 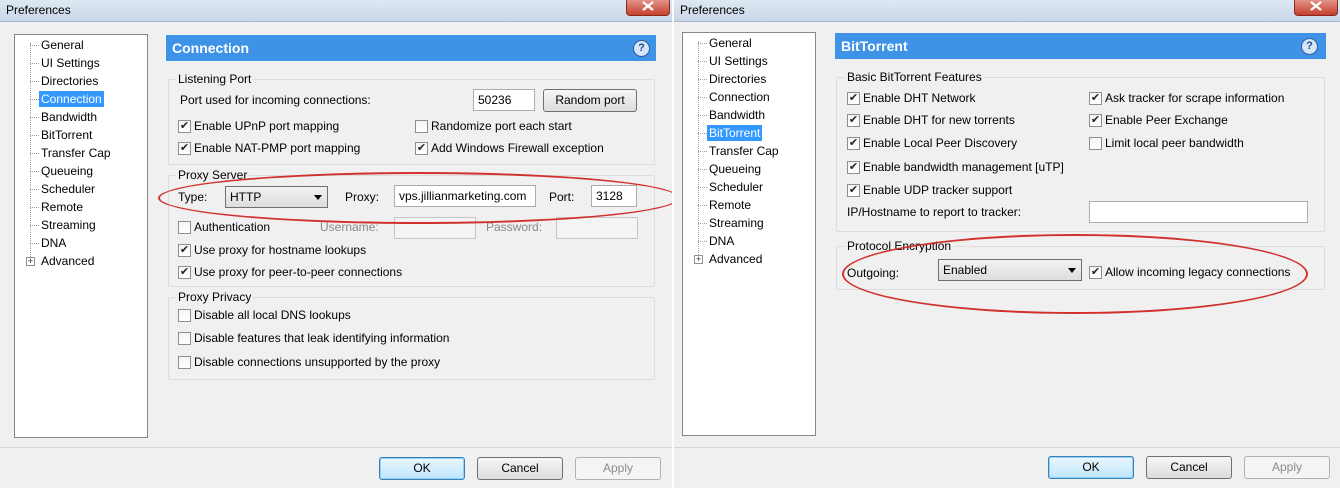 I want to click on bw-mgmt-checkbox: ✔, so click(x=853, y=167).